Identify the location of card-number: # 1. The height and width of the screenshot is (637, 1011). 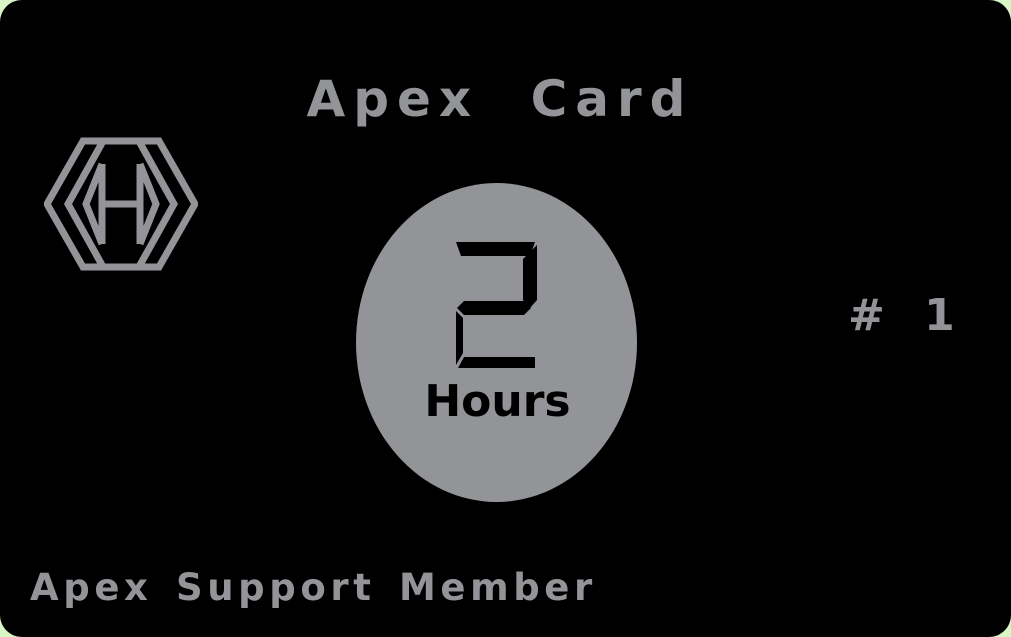
(907, 315).